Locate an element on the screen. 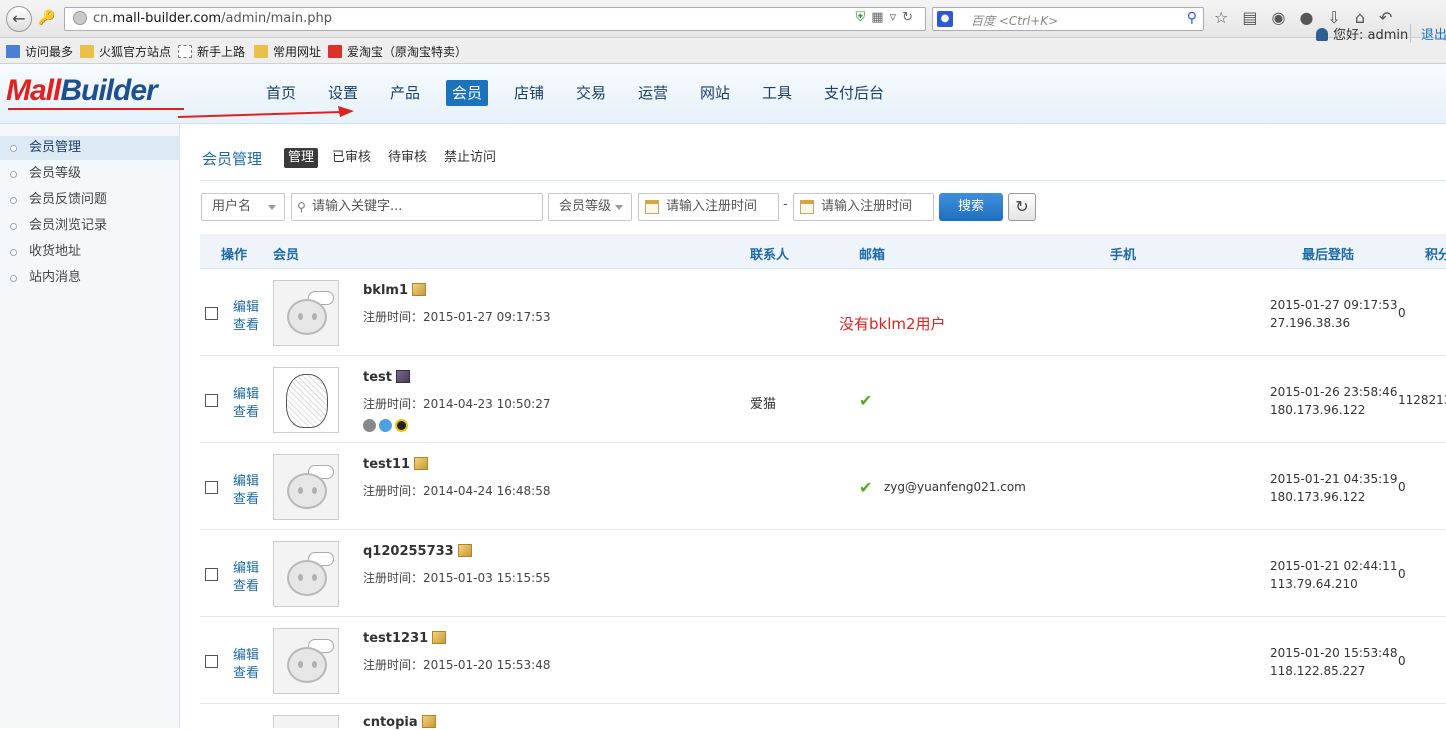 This screenshot has width=1446, height=730. msn-icon is located at coordinates (385, 425).